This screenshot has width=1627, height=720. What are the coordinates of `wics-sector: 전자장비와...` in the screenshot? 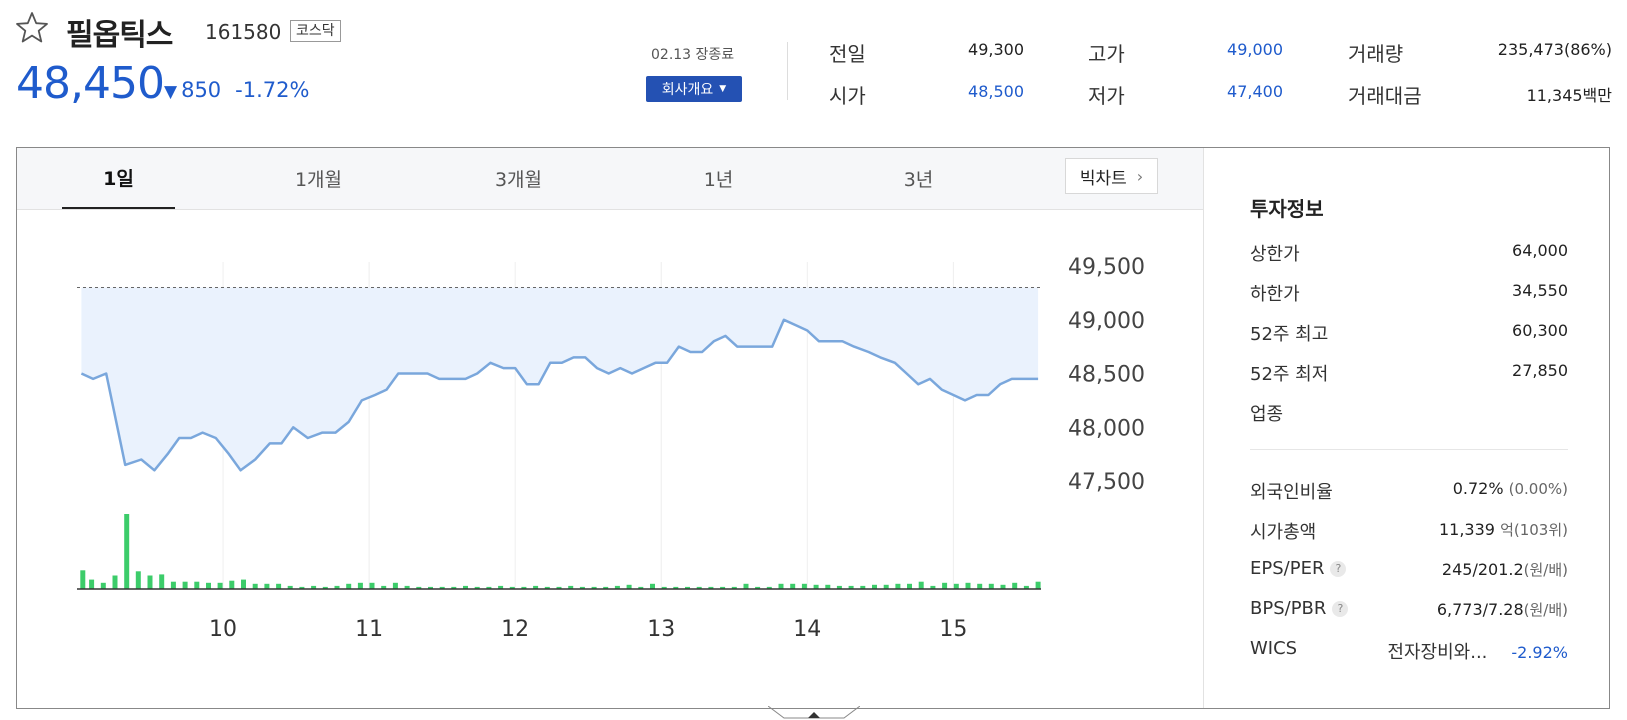 It's located at (1437, 652).